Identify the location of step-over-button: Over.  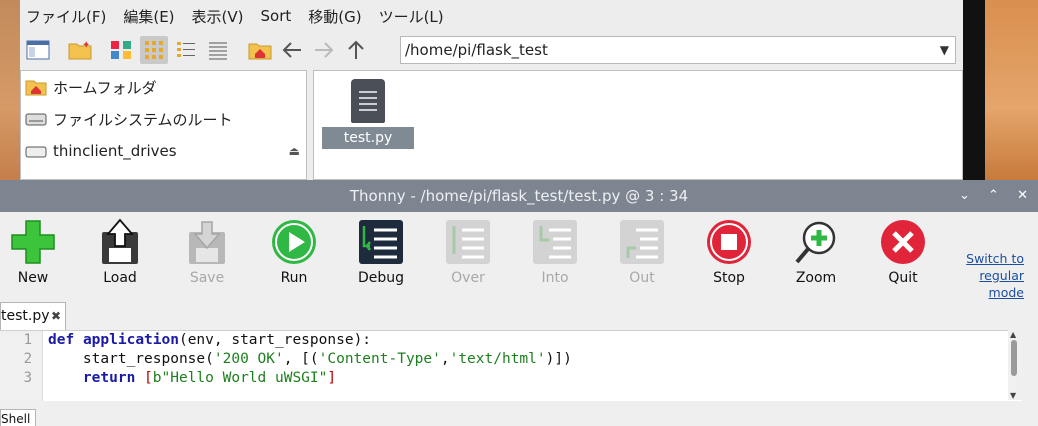
(468, 252).